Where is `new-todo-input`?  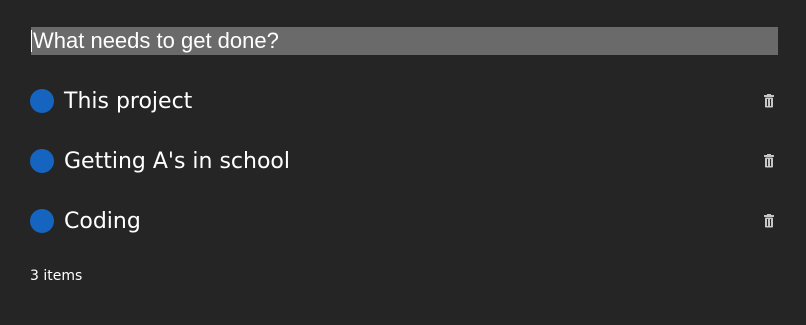
new-todo-input is located at coordinates (404, 41).